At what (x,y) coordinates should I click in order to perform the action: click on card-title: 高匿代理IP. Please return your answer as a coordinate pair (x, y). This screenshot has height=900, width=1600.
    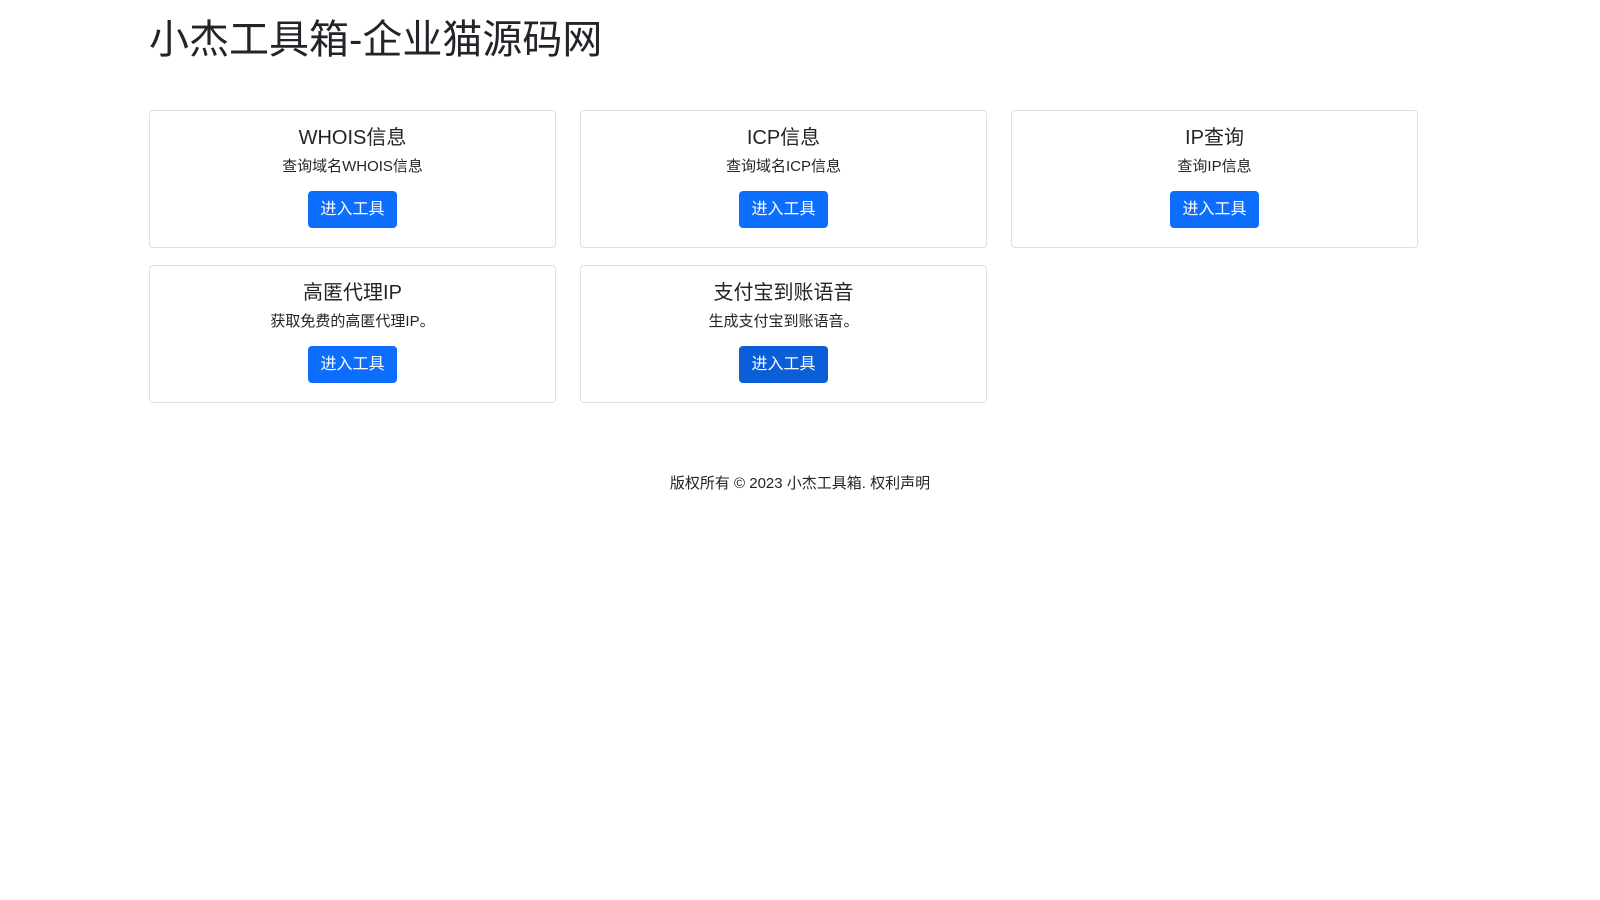
    Looking at the image, I should click on (352, 293).